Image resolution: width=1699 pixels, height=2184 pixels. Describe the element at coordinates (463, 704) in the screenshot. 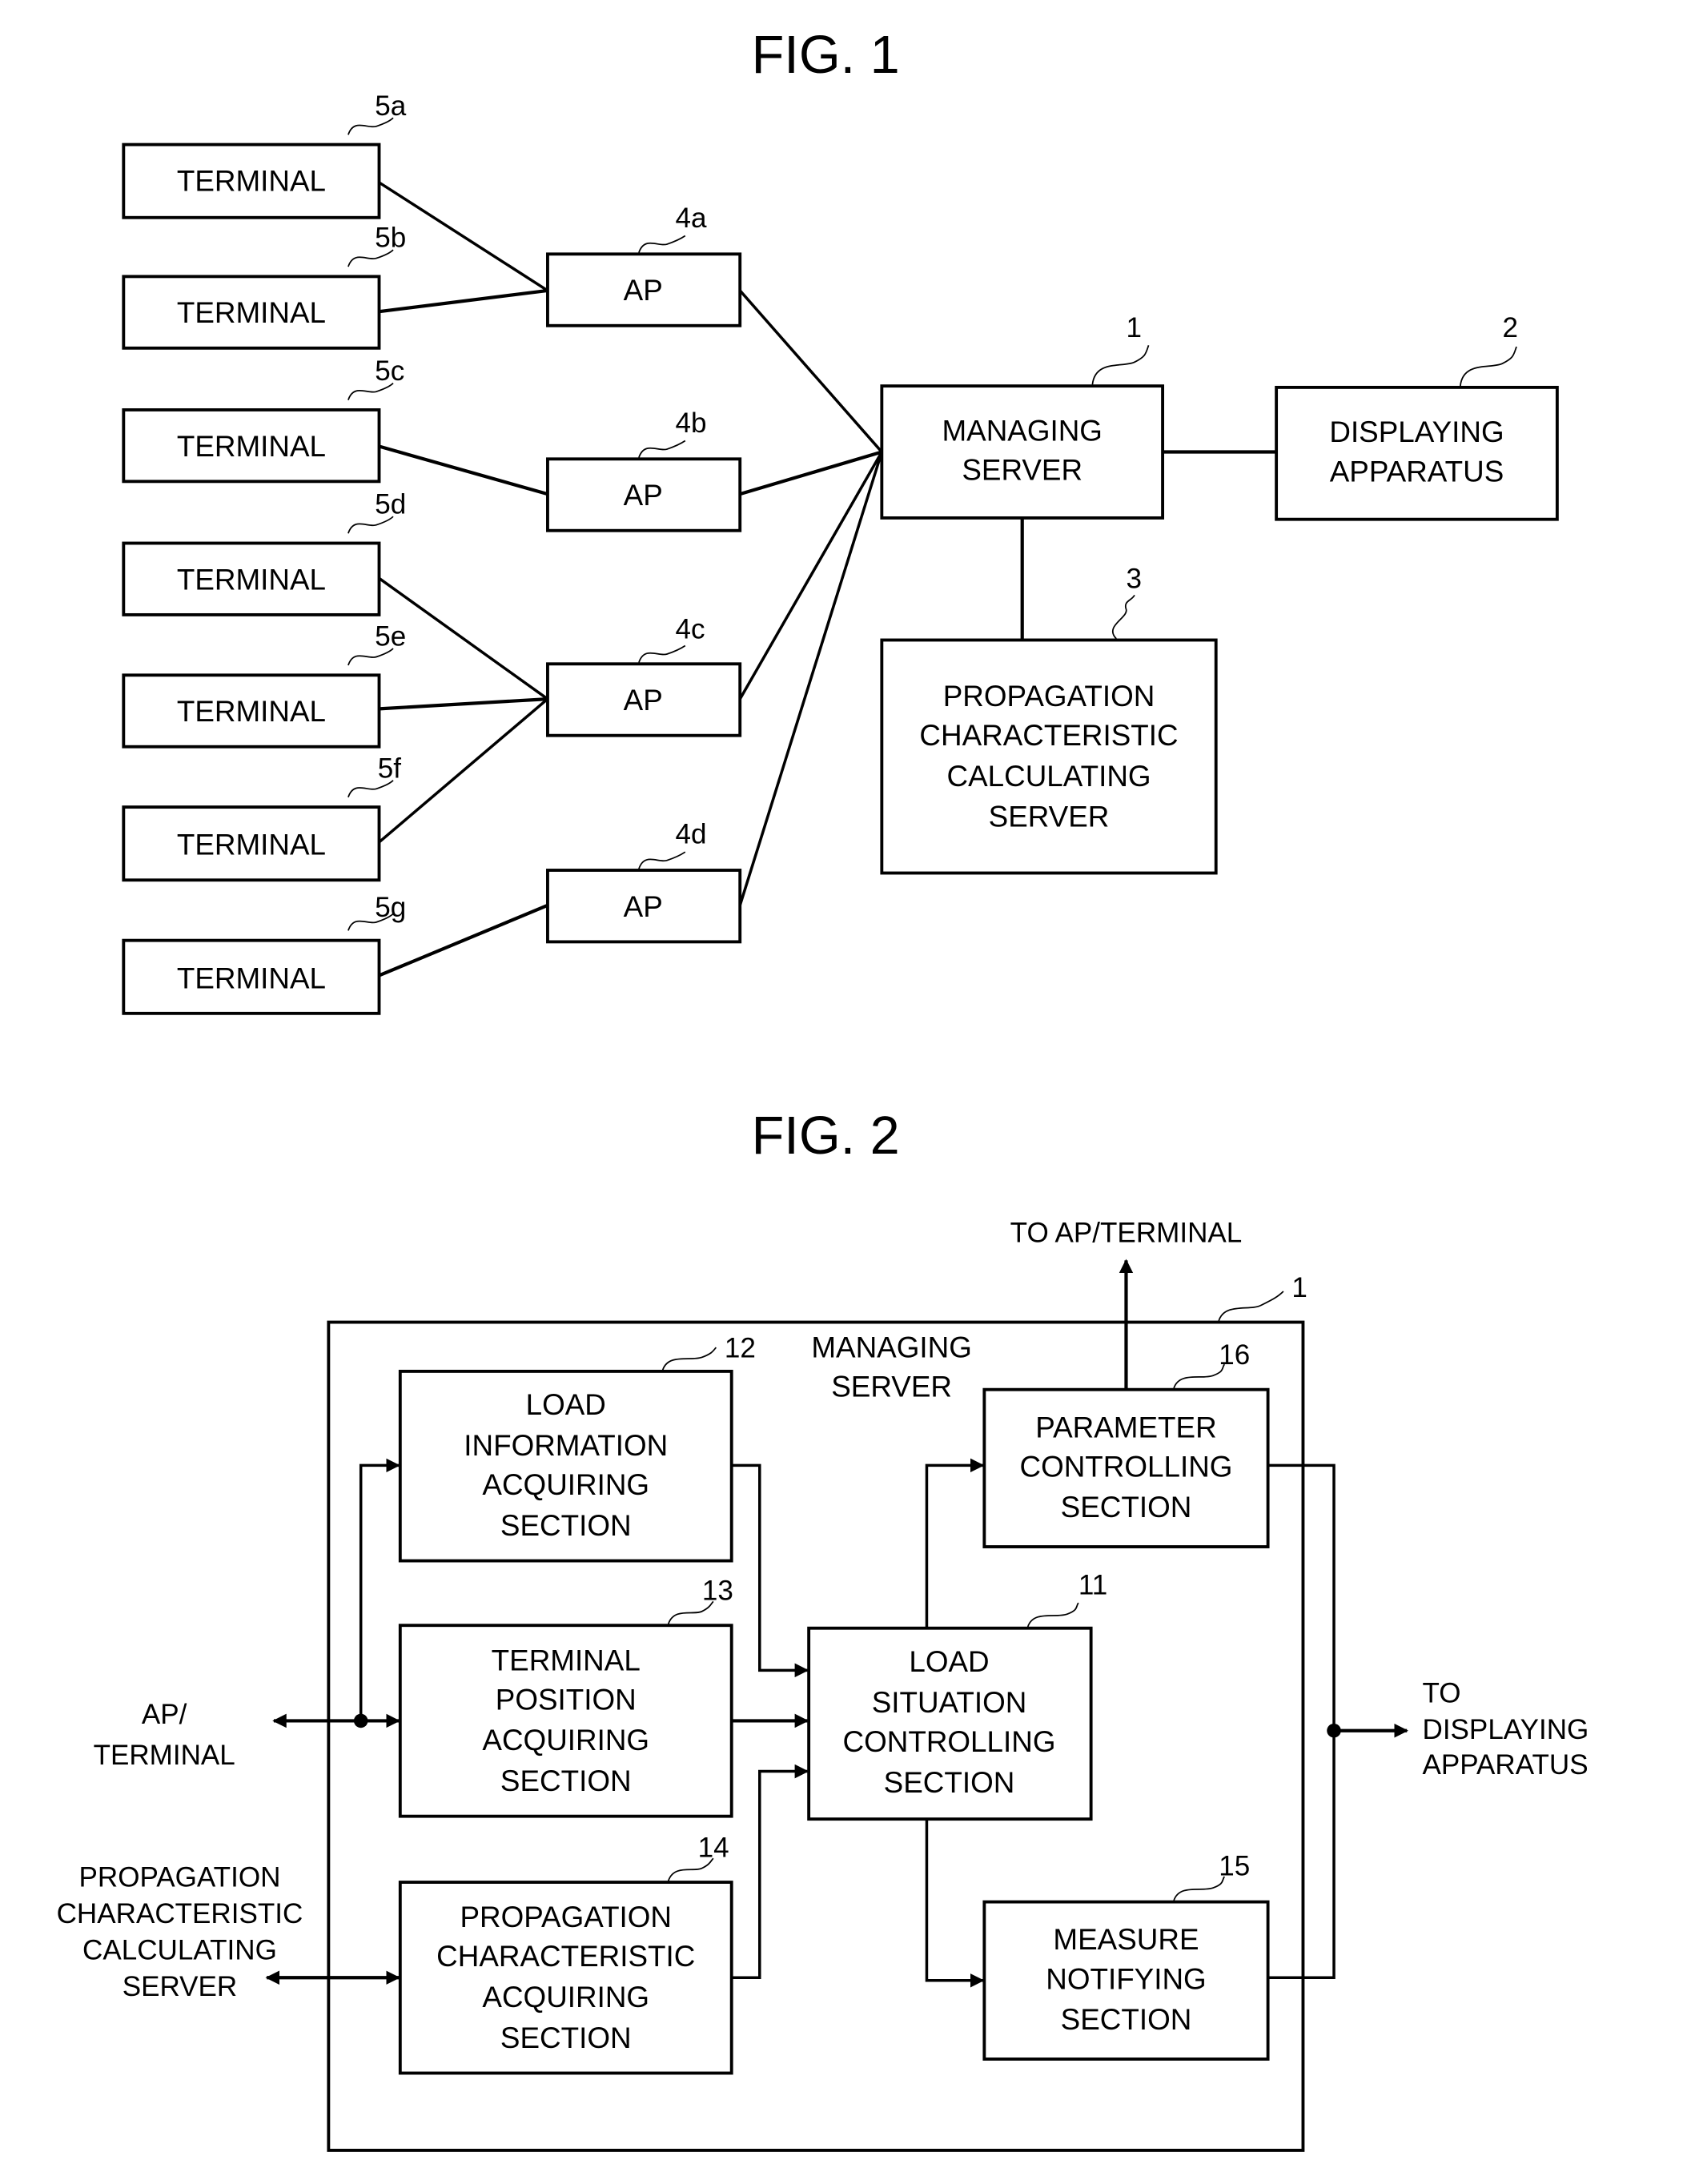

I see `link-5e-4c` at that location.